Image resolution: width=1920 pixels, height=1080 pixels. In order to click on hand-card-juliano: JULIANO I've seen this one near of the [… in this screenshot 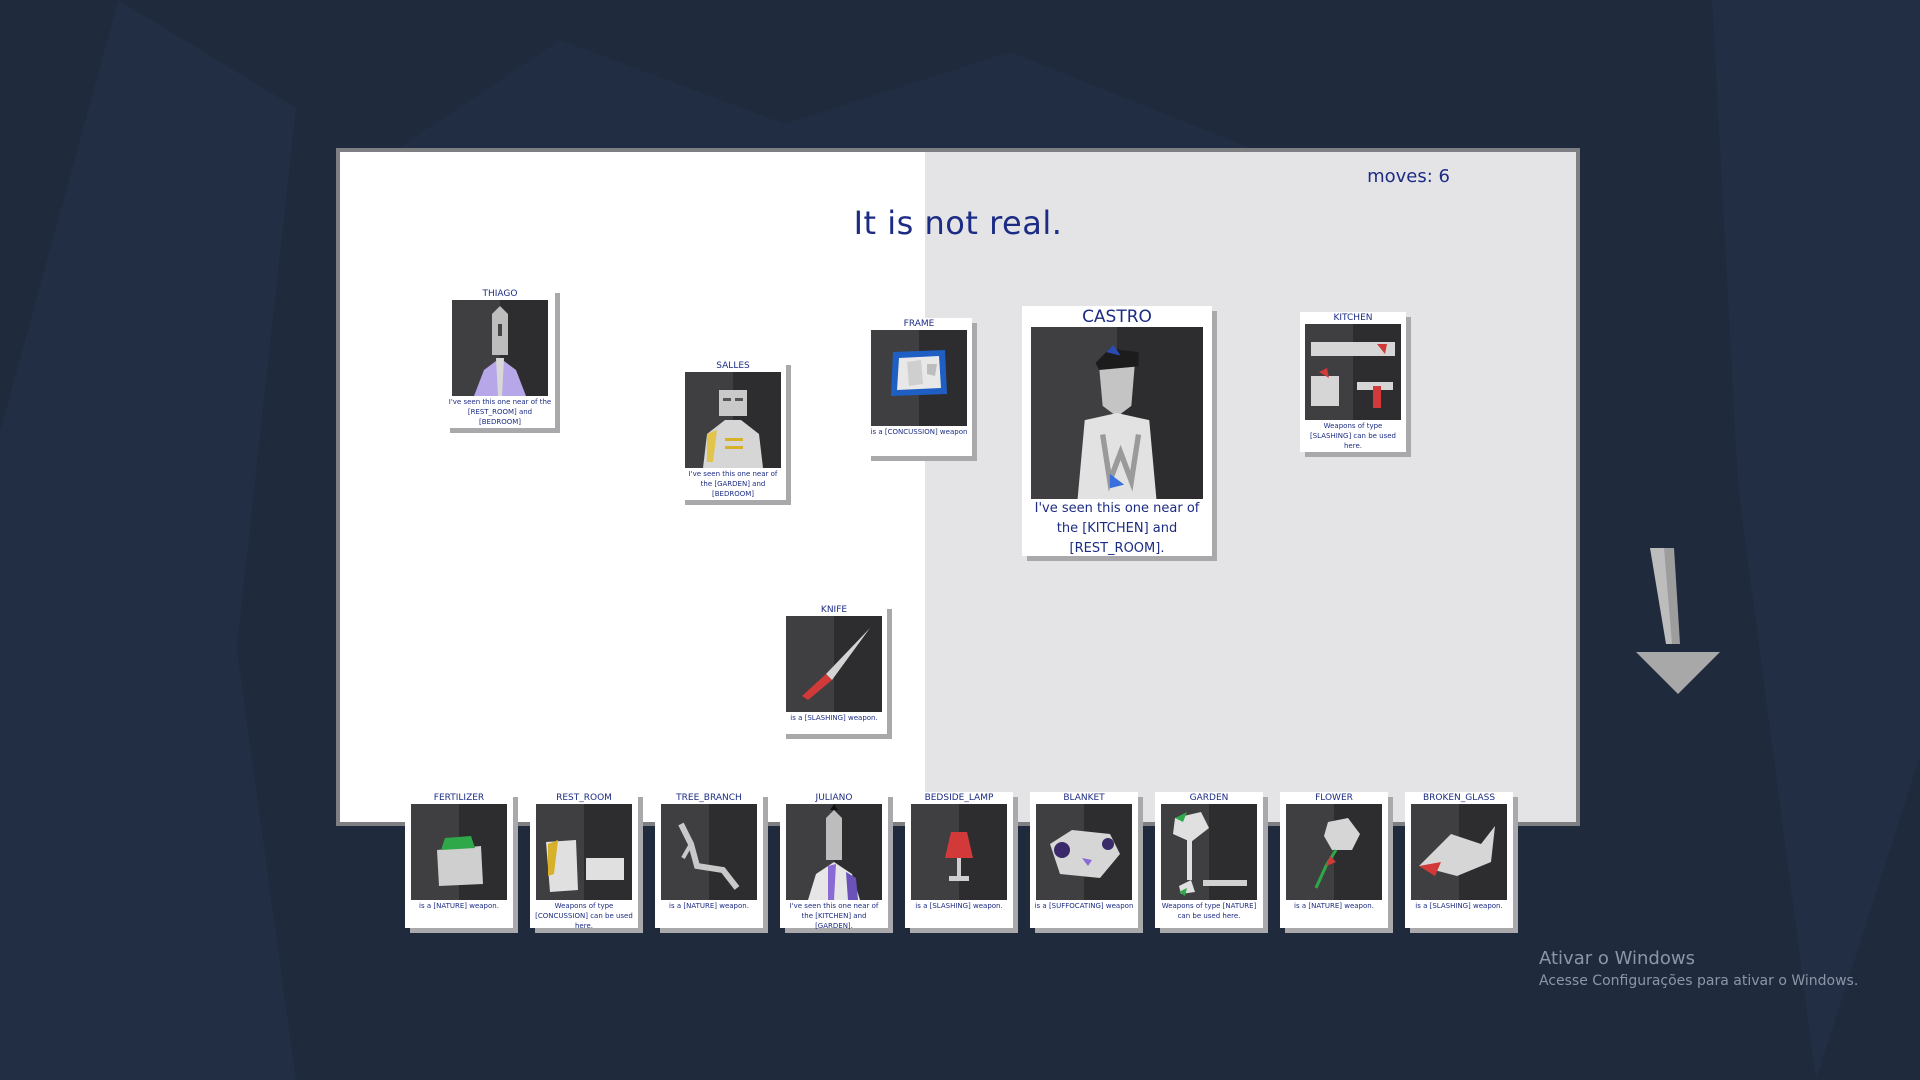, I will do `click(834, 861)`.